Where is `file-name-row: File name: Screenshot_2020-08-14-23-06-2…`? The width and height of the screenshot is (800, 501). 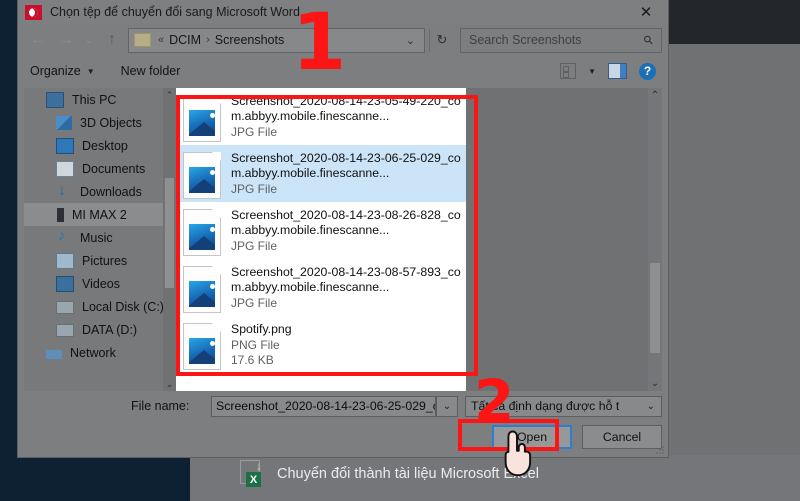 file-name-row: File name: Screenshot_2020-08-14-23-06-2… is located at coordinates (343, 406).